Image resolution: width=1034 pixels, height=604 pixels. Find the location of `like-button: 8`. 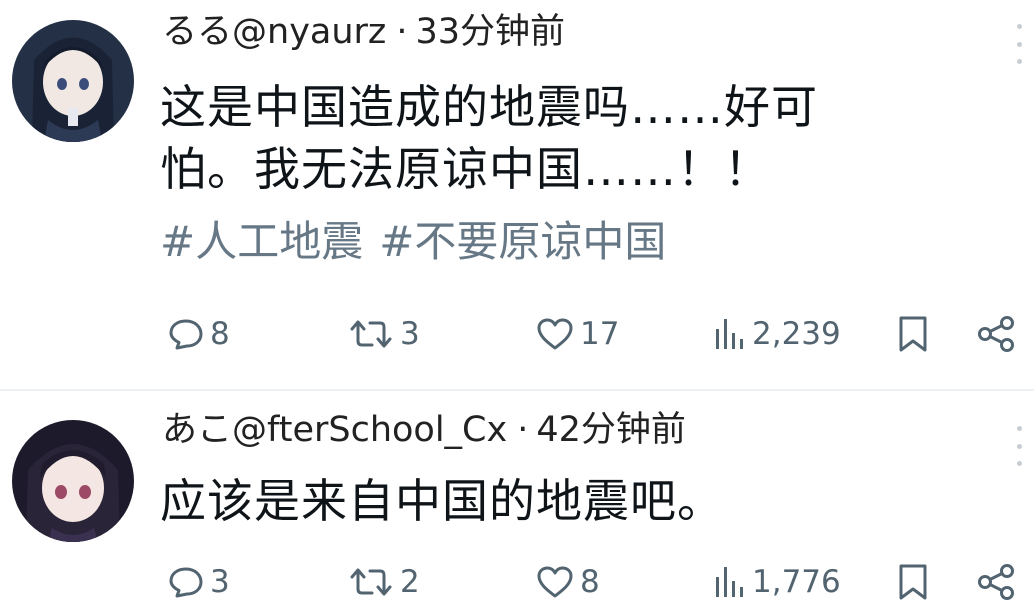

like-button: 8 is located at coordinates (568, 582).